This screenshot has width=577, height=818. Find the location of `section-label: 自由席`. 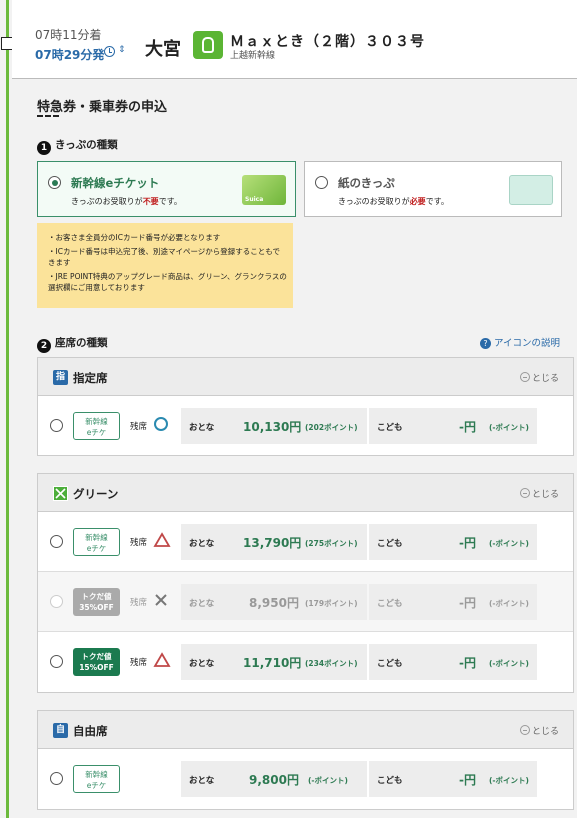

section-label: 自由席 is located at coordinates (90, 731).